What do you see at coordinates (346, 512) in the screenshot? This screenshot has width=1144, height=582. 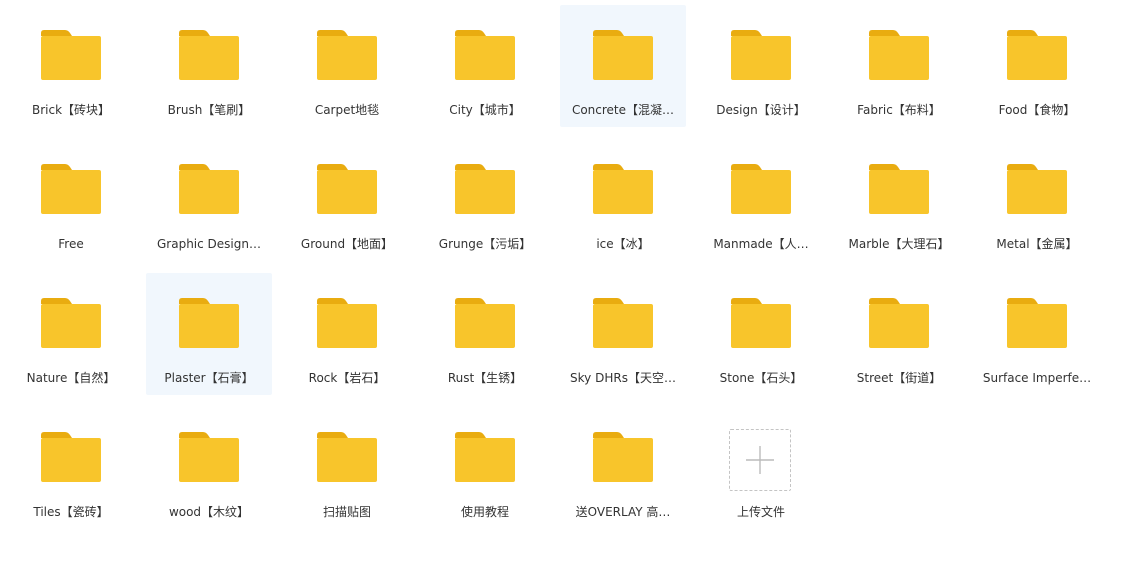 I see `folder-label: 扫描贴图` at bounding box center [346, 512].